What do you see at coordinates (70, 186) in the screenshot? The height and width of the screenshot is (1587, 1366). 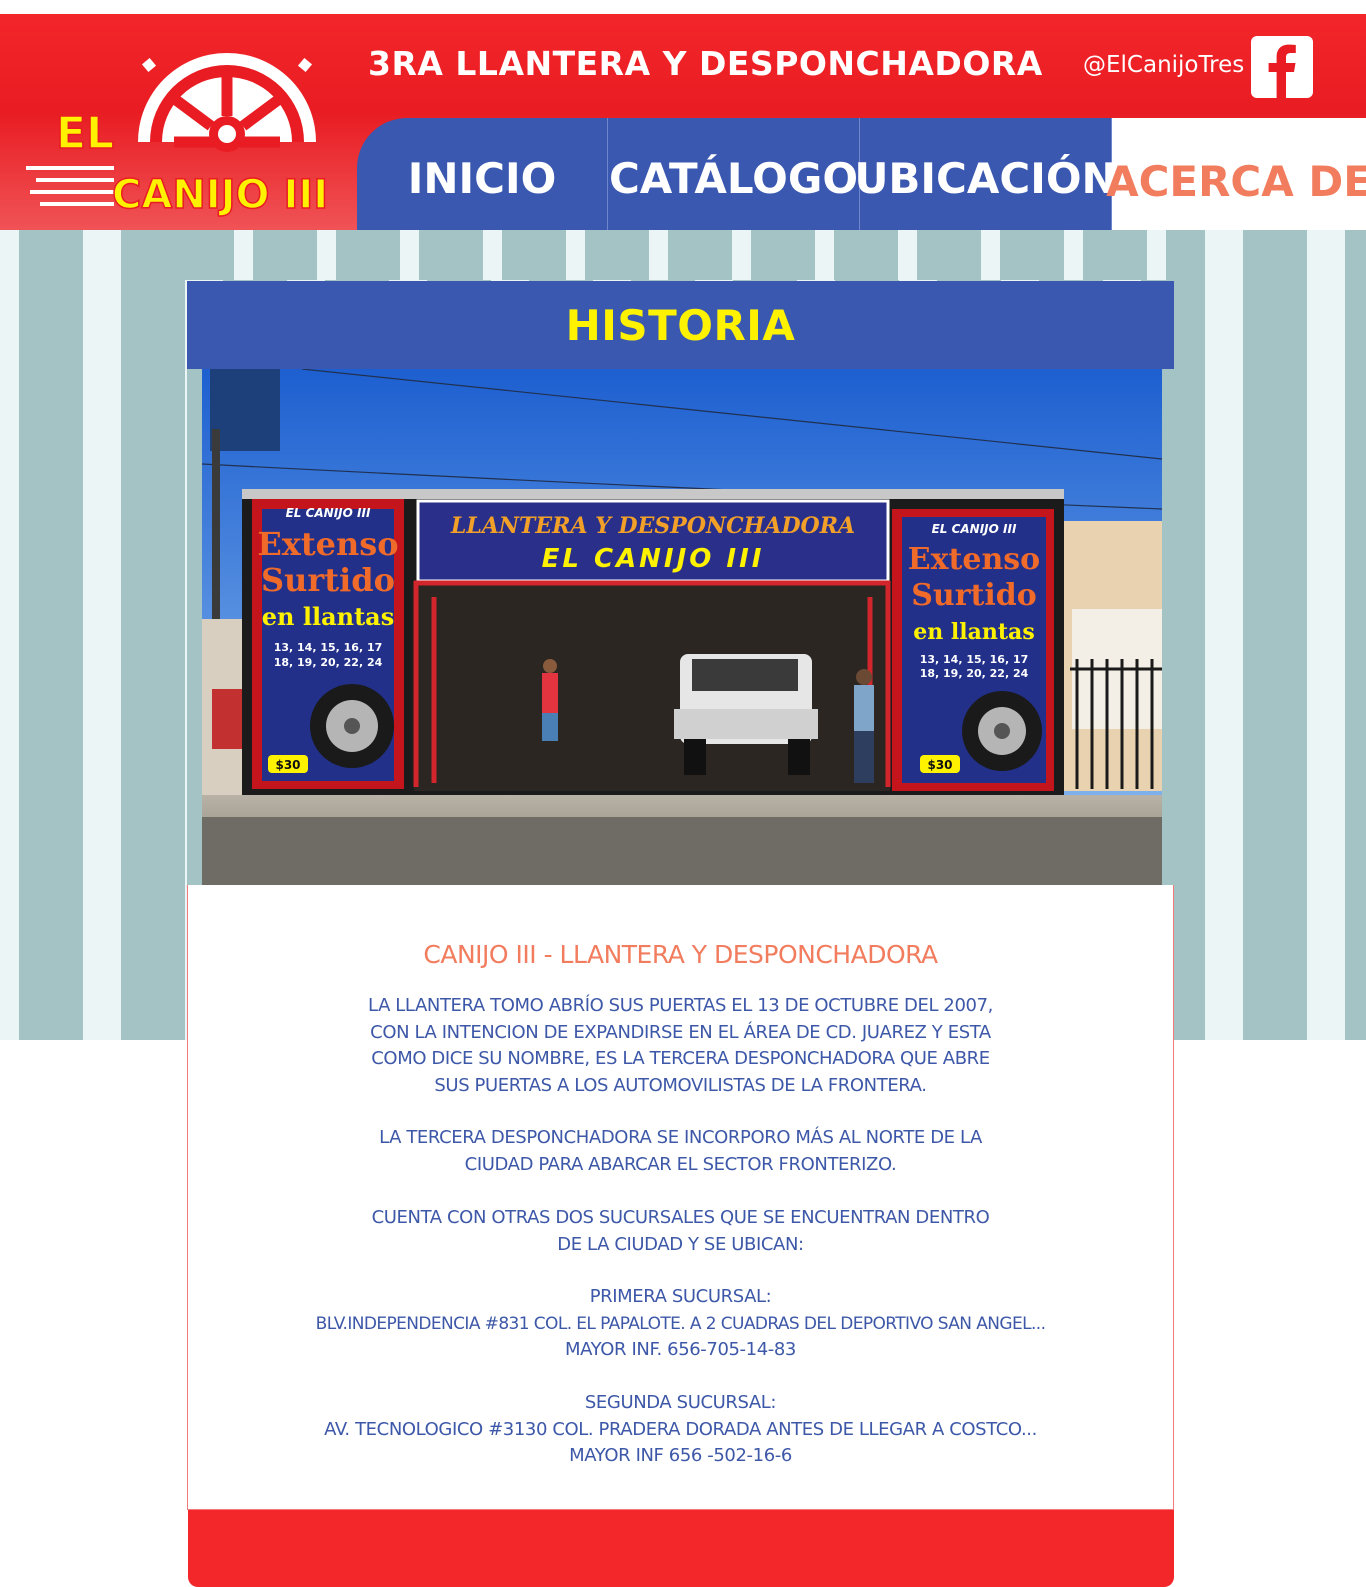 I see `speed-lines` at bounding box center [70, 186].